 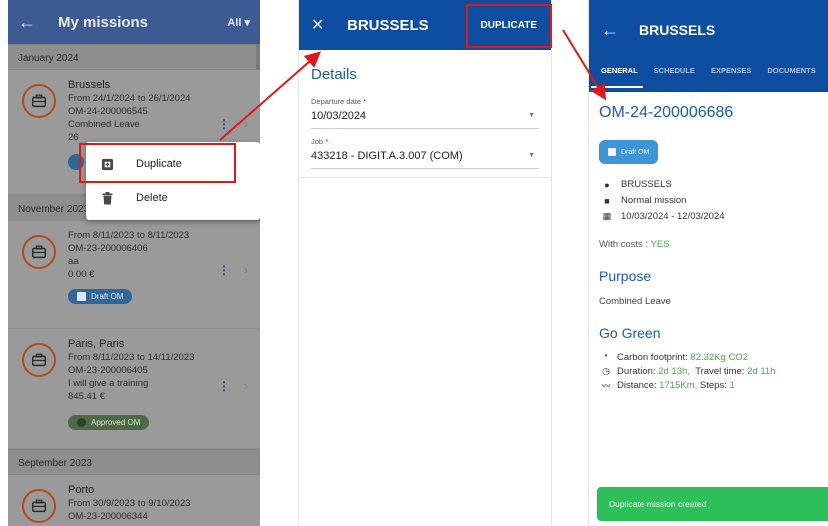 What do you see at coordinates (157, 163) in the screenshot?
I see `annotation-highlight-duplicate` at bounding box center [157, 163].